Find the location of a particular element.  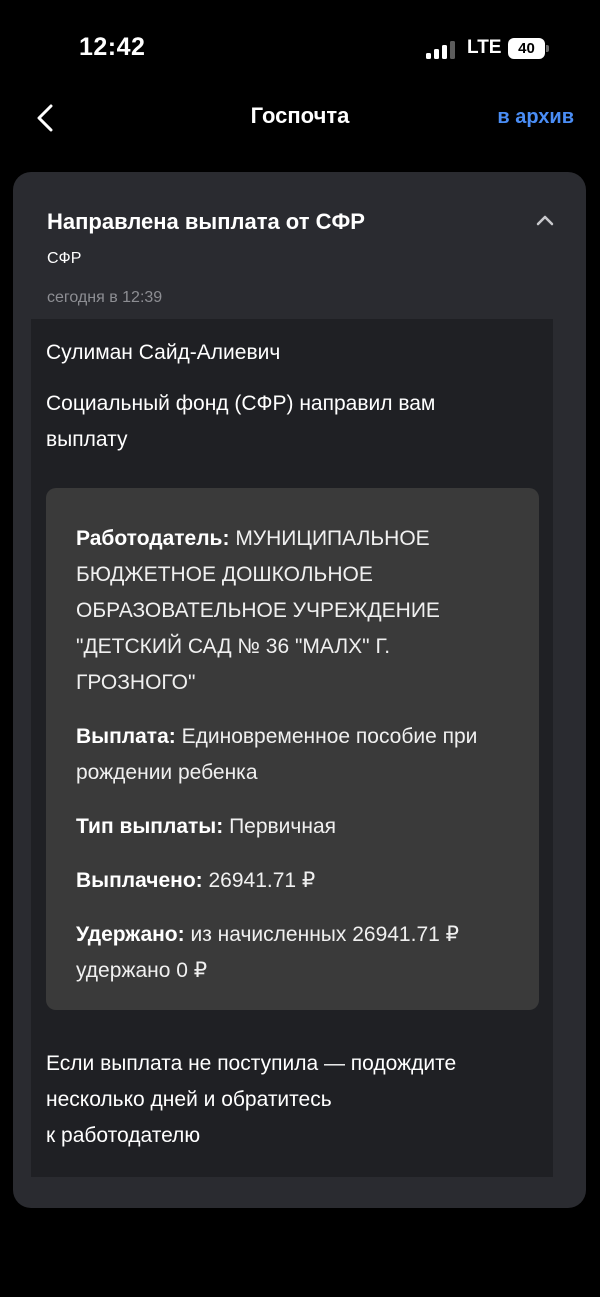

collapse-button is located at coordinates (545, 220).